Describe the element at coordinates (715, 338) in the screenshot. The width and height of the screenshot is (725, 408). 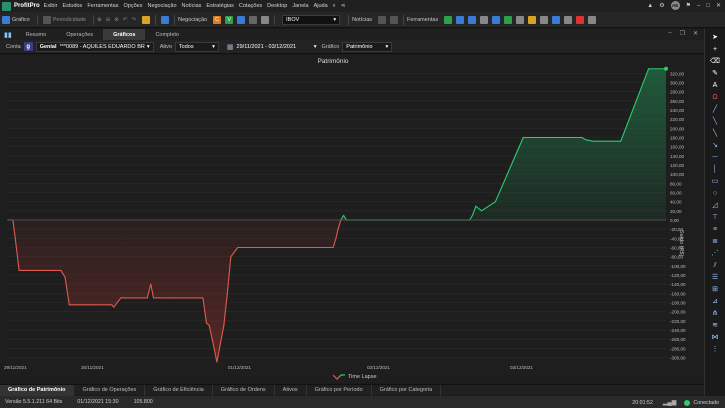
I see `cycle-icon: ⋈` at that location.